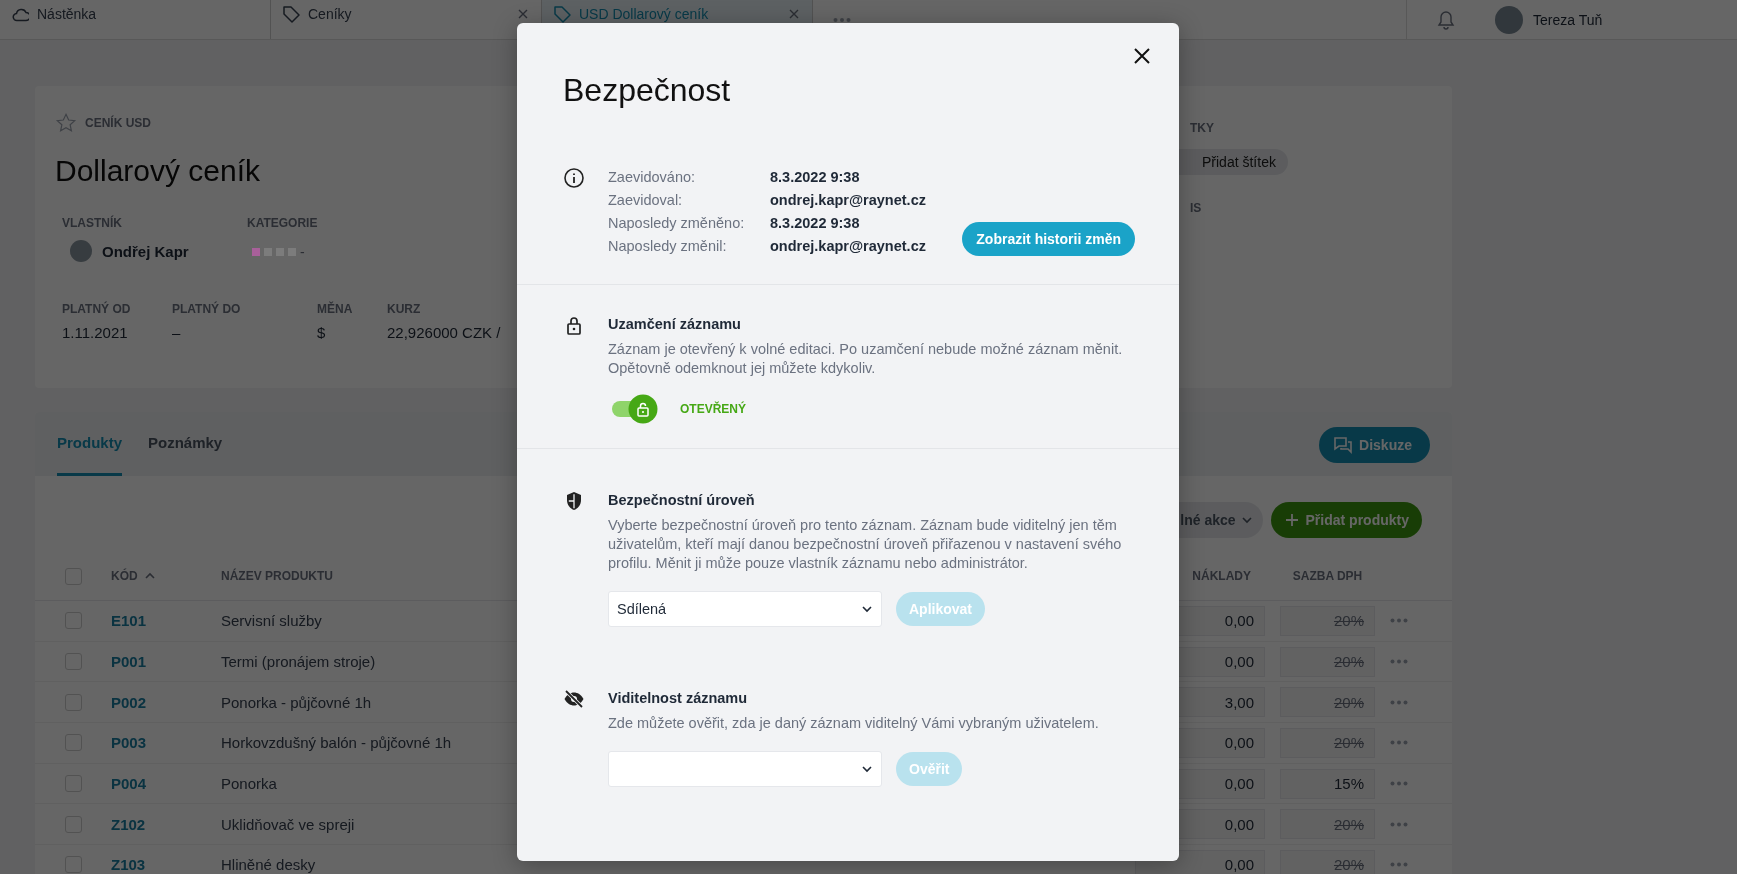 The image size is (1737, 874). What do you see at coordinates (89, 444) in the screenshot?
I see `content-tab: Produkty` at bounding box center [89, 444].